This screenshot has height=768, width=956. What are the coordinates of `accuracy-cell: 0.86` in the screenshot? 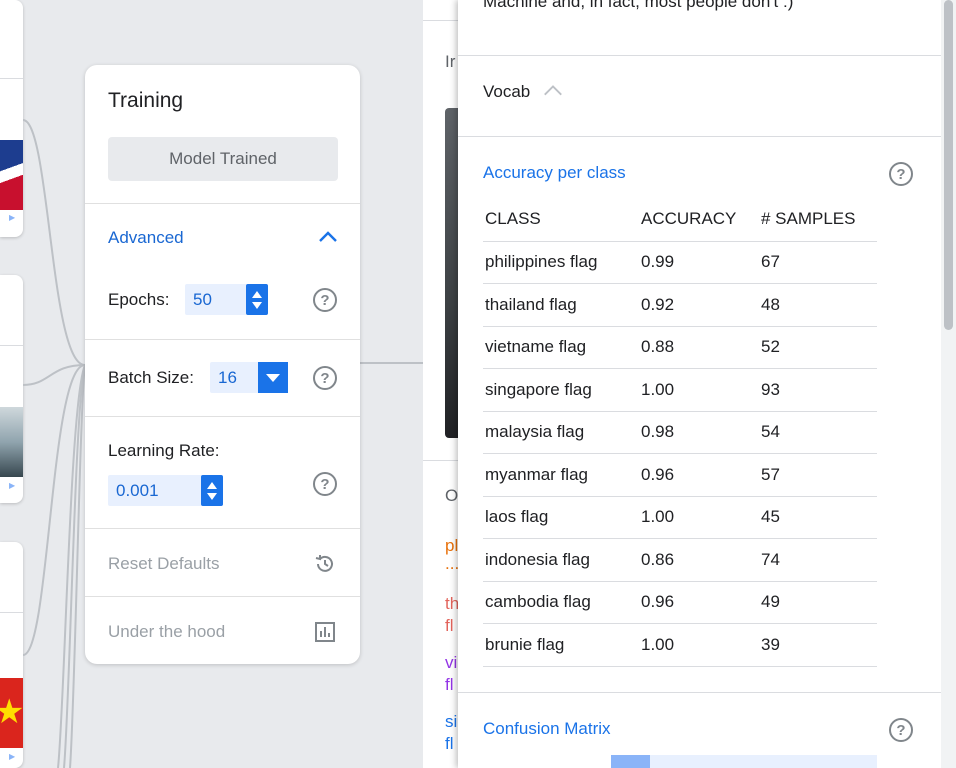 It's located at (699, 560).